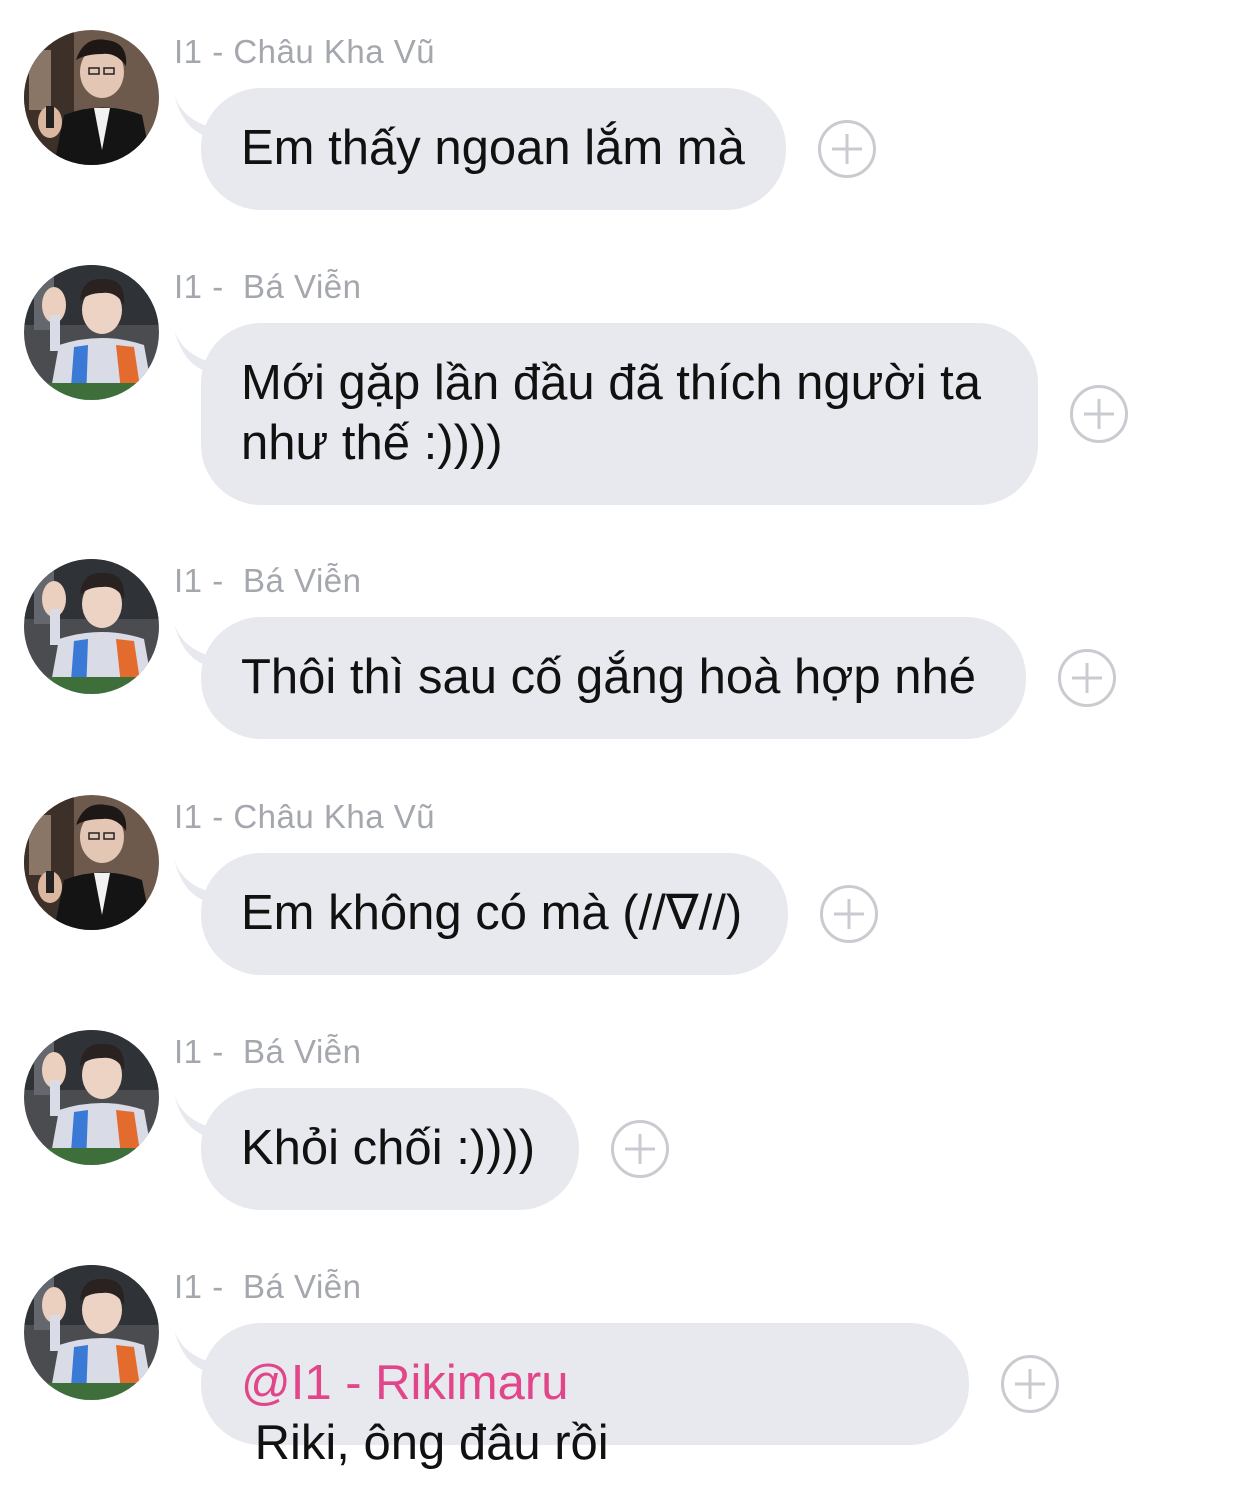  I want to click on message-text: Em thấy ngoan lắm mà, so click(493, 148).